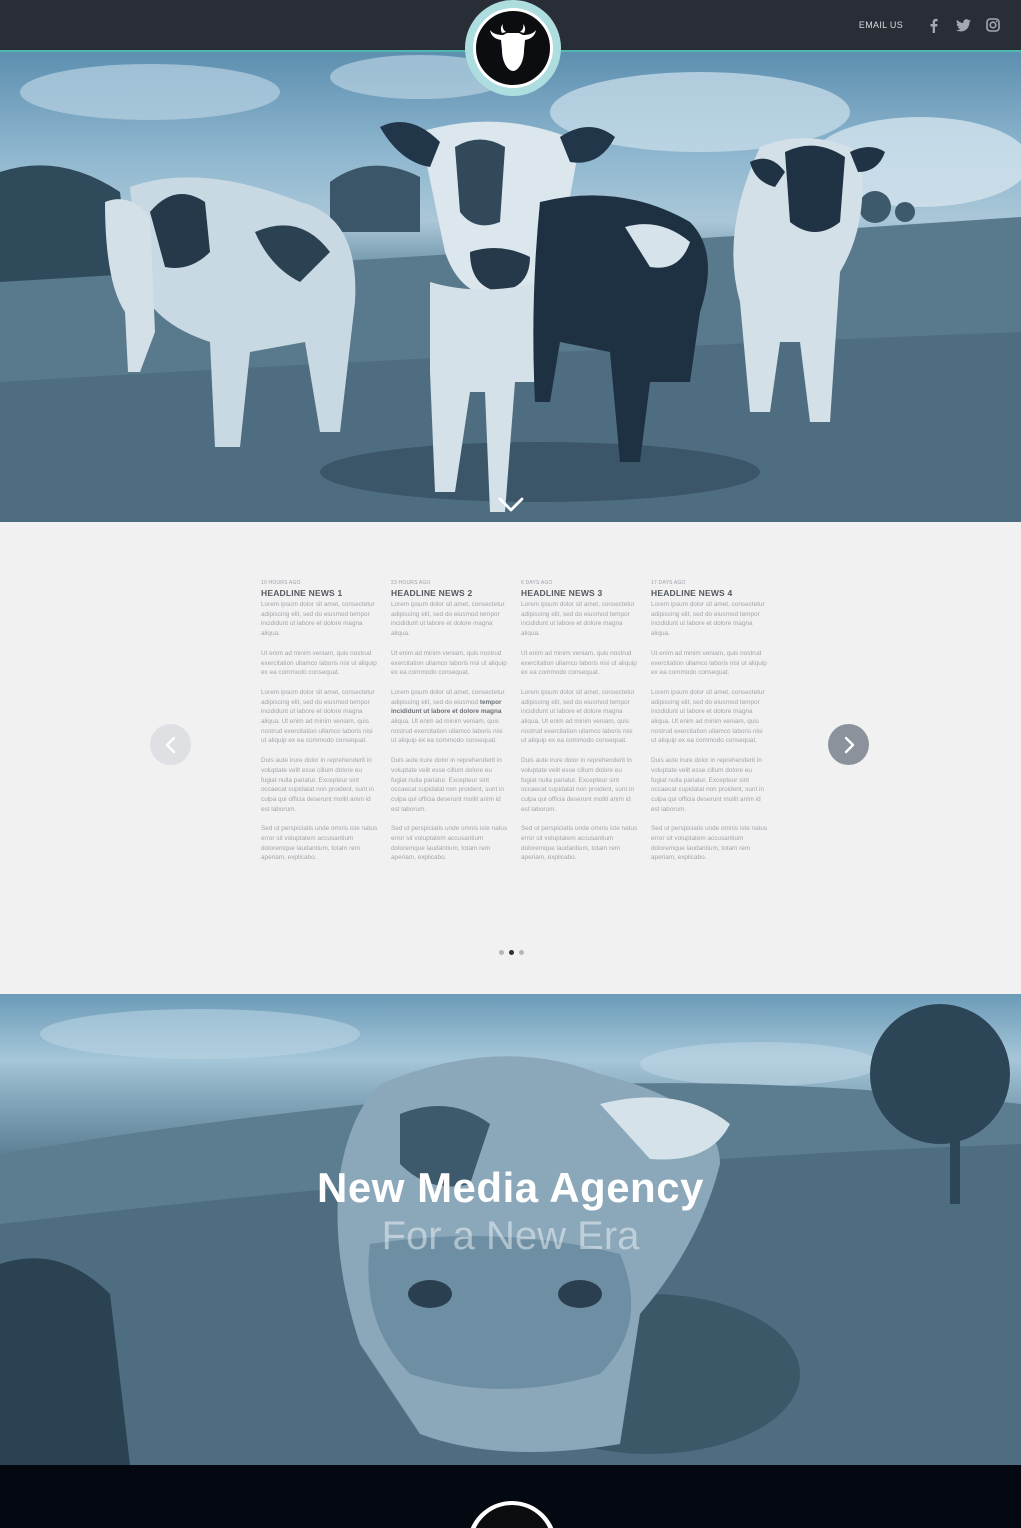 Image resolution: width=1021 pixels, height=1528 pixels. What do you see at coordinates (963, 25) in the screenshot?
I see `twitter-icon` at bounding box center [963, 25].